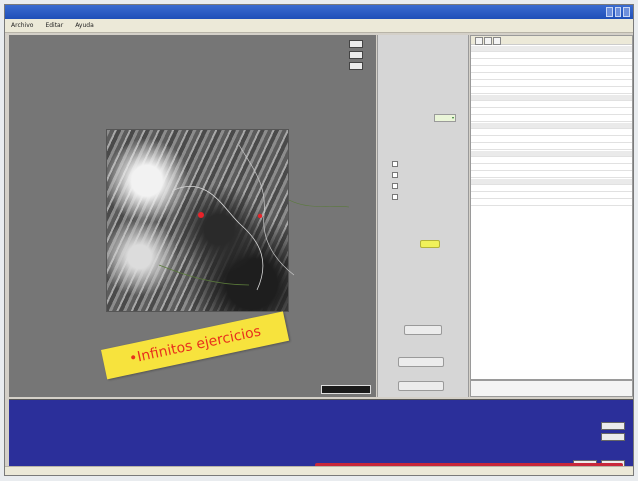 This screenshot has height=481, width=638. What do you see at coordinates (54, 25) in the screenshot?
I see `menu-editar: Editar` at bounding box center [54, 25].